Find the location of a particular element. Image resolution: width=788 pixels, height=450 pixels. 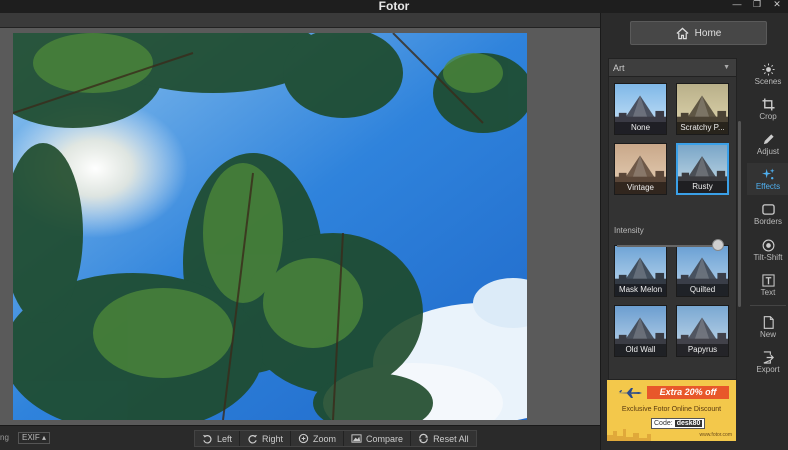

zoom-label: Zoom is located at coordinates (325, 438).